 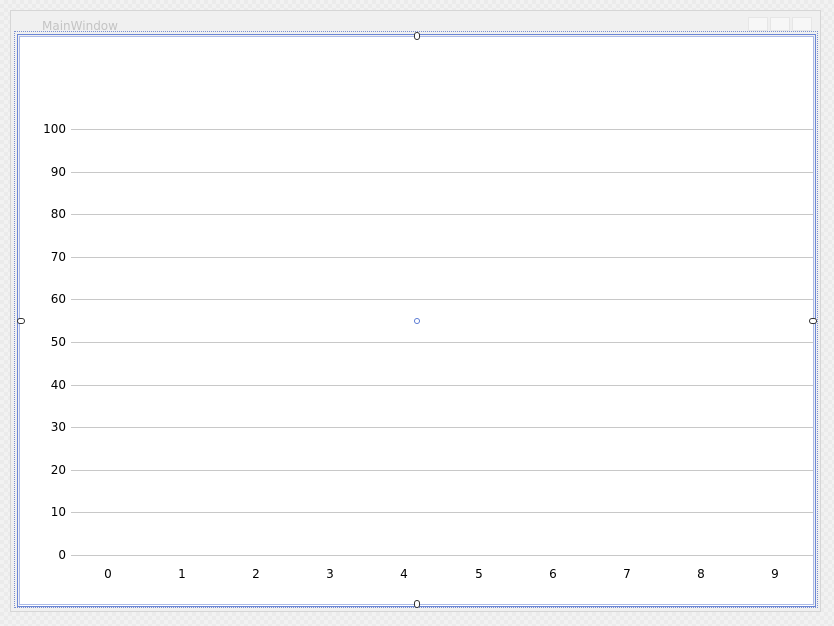 What do you see at coordinates (58, 470) in the screenshot?
I see `y-tick-label: 20` at bounding box center [58, 470].